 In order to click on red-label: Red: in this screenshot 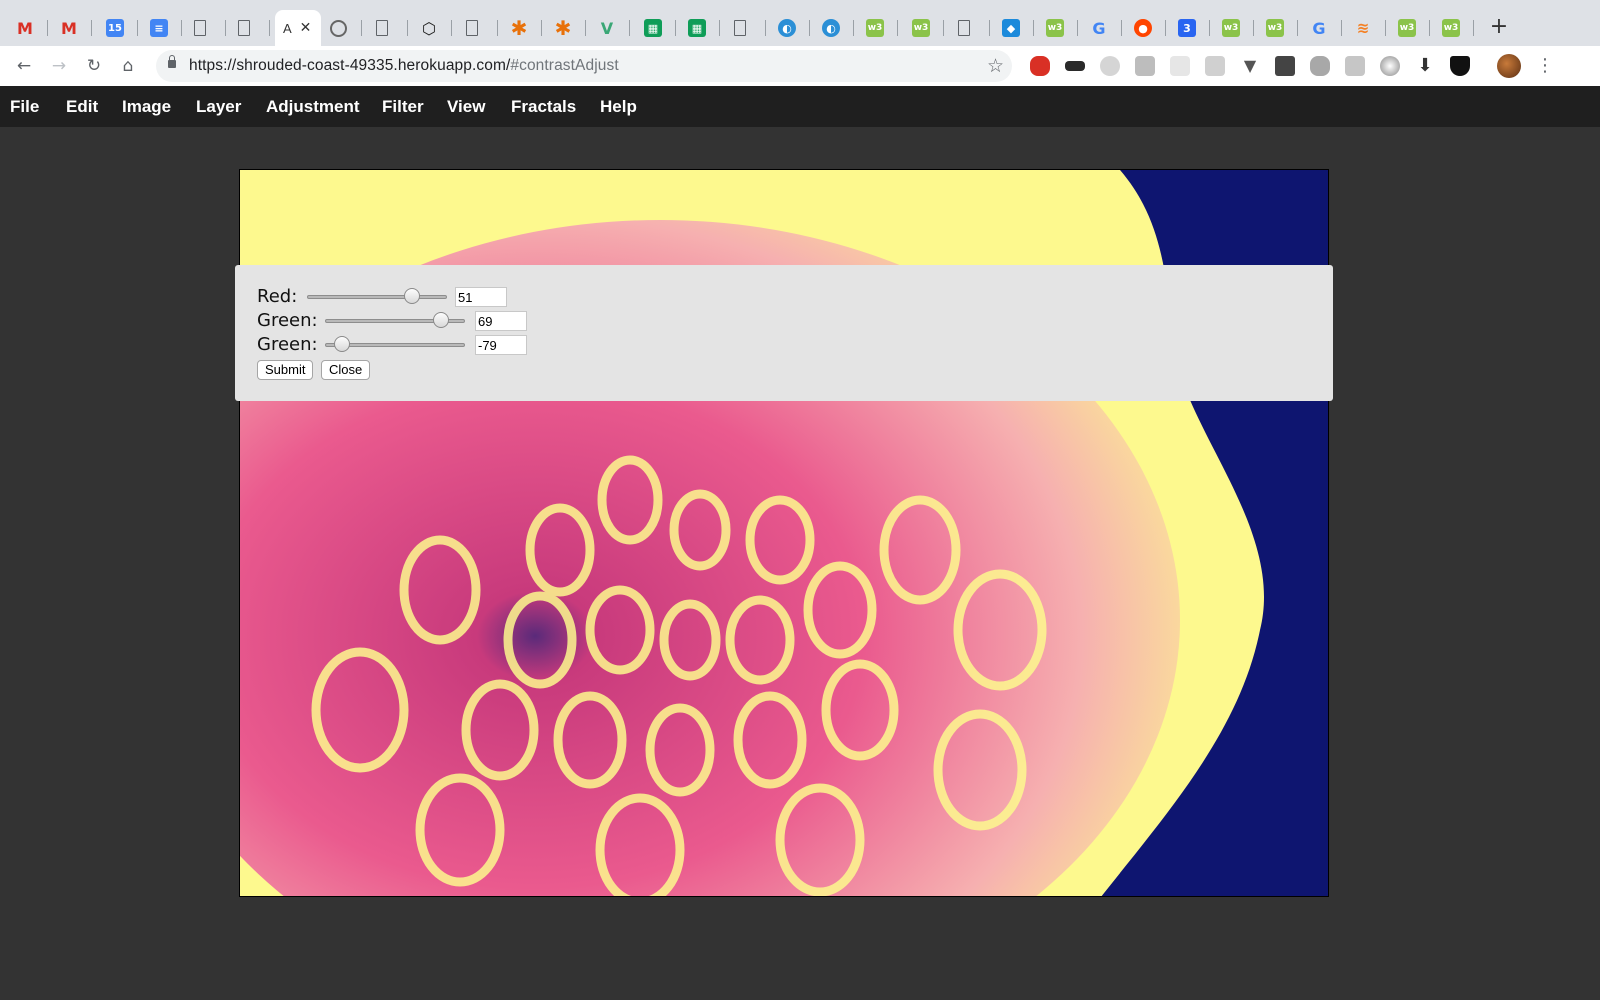, I will do `click(277, 296)`.